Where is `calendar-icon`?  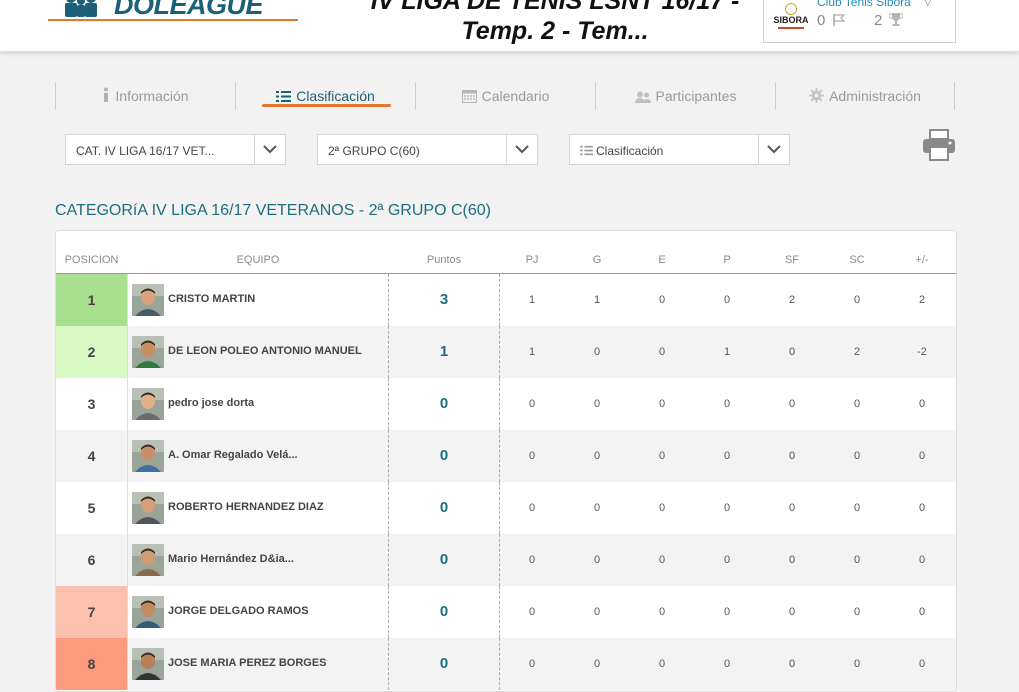 calendar-icon is located at coordinates (469, 96).